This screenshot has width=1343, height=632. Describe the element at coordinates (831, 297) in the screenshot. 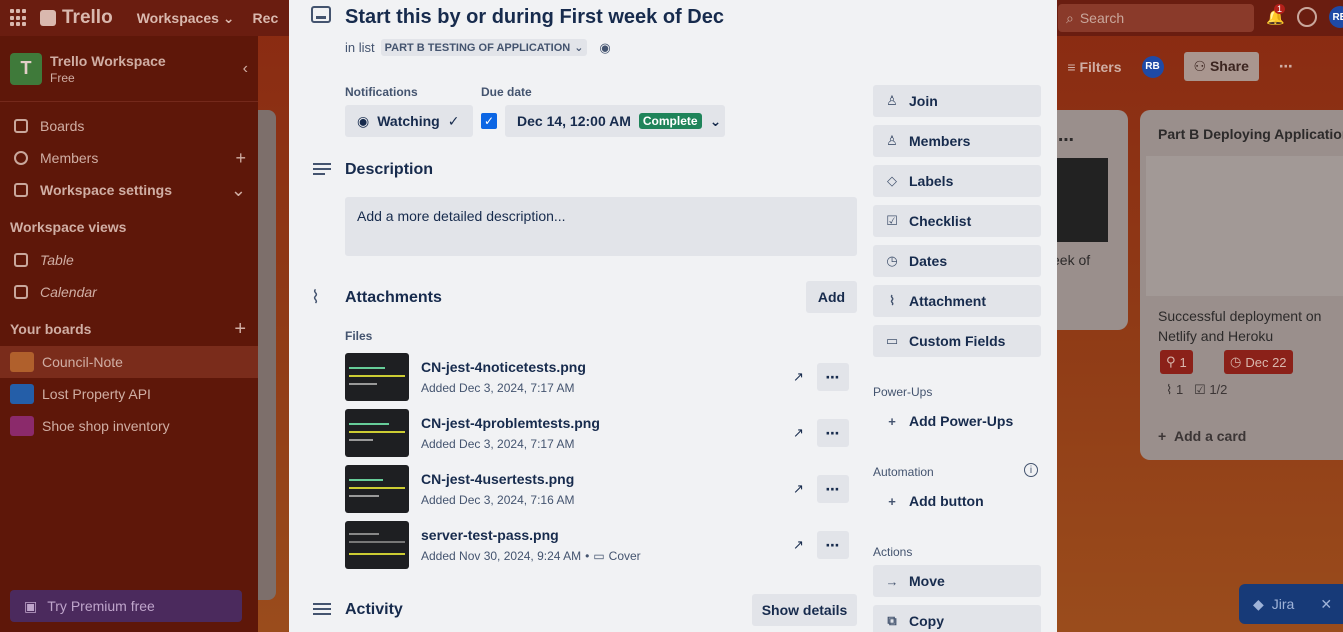

I see `add-attachment-button: Add` at that location.